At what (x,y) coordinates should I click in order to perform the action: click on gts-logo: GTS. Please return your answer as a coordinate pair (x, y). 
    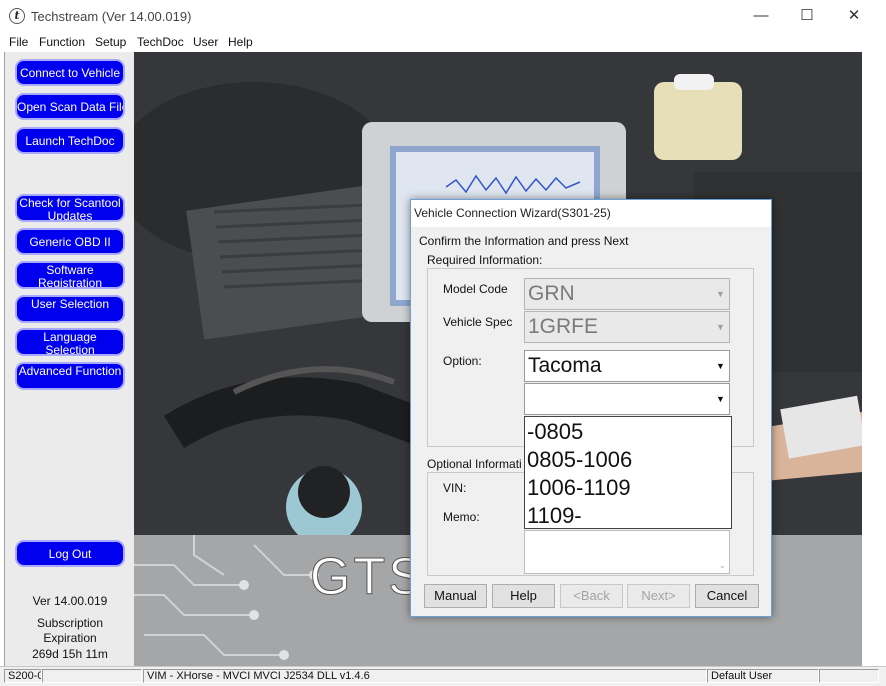
    Looking at the image, I should click on (368, 577).